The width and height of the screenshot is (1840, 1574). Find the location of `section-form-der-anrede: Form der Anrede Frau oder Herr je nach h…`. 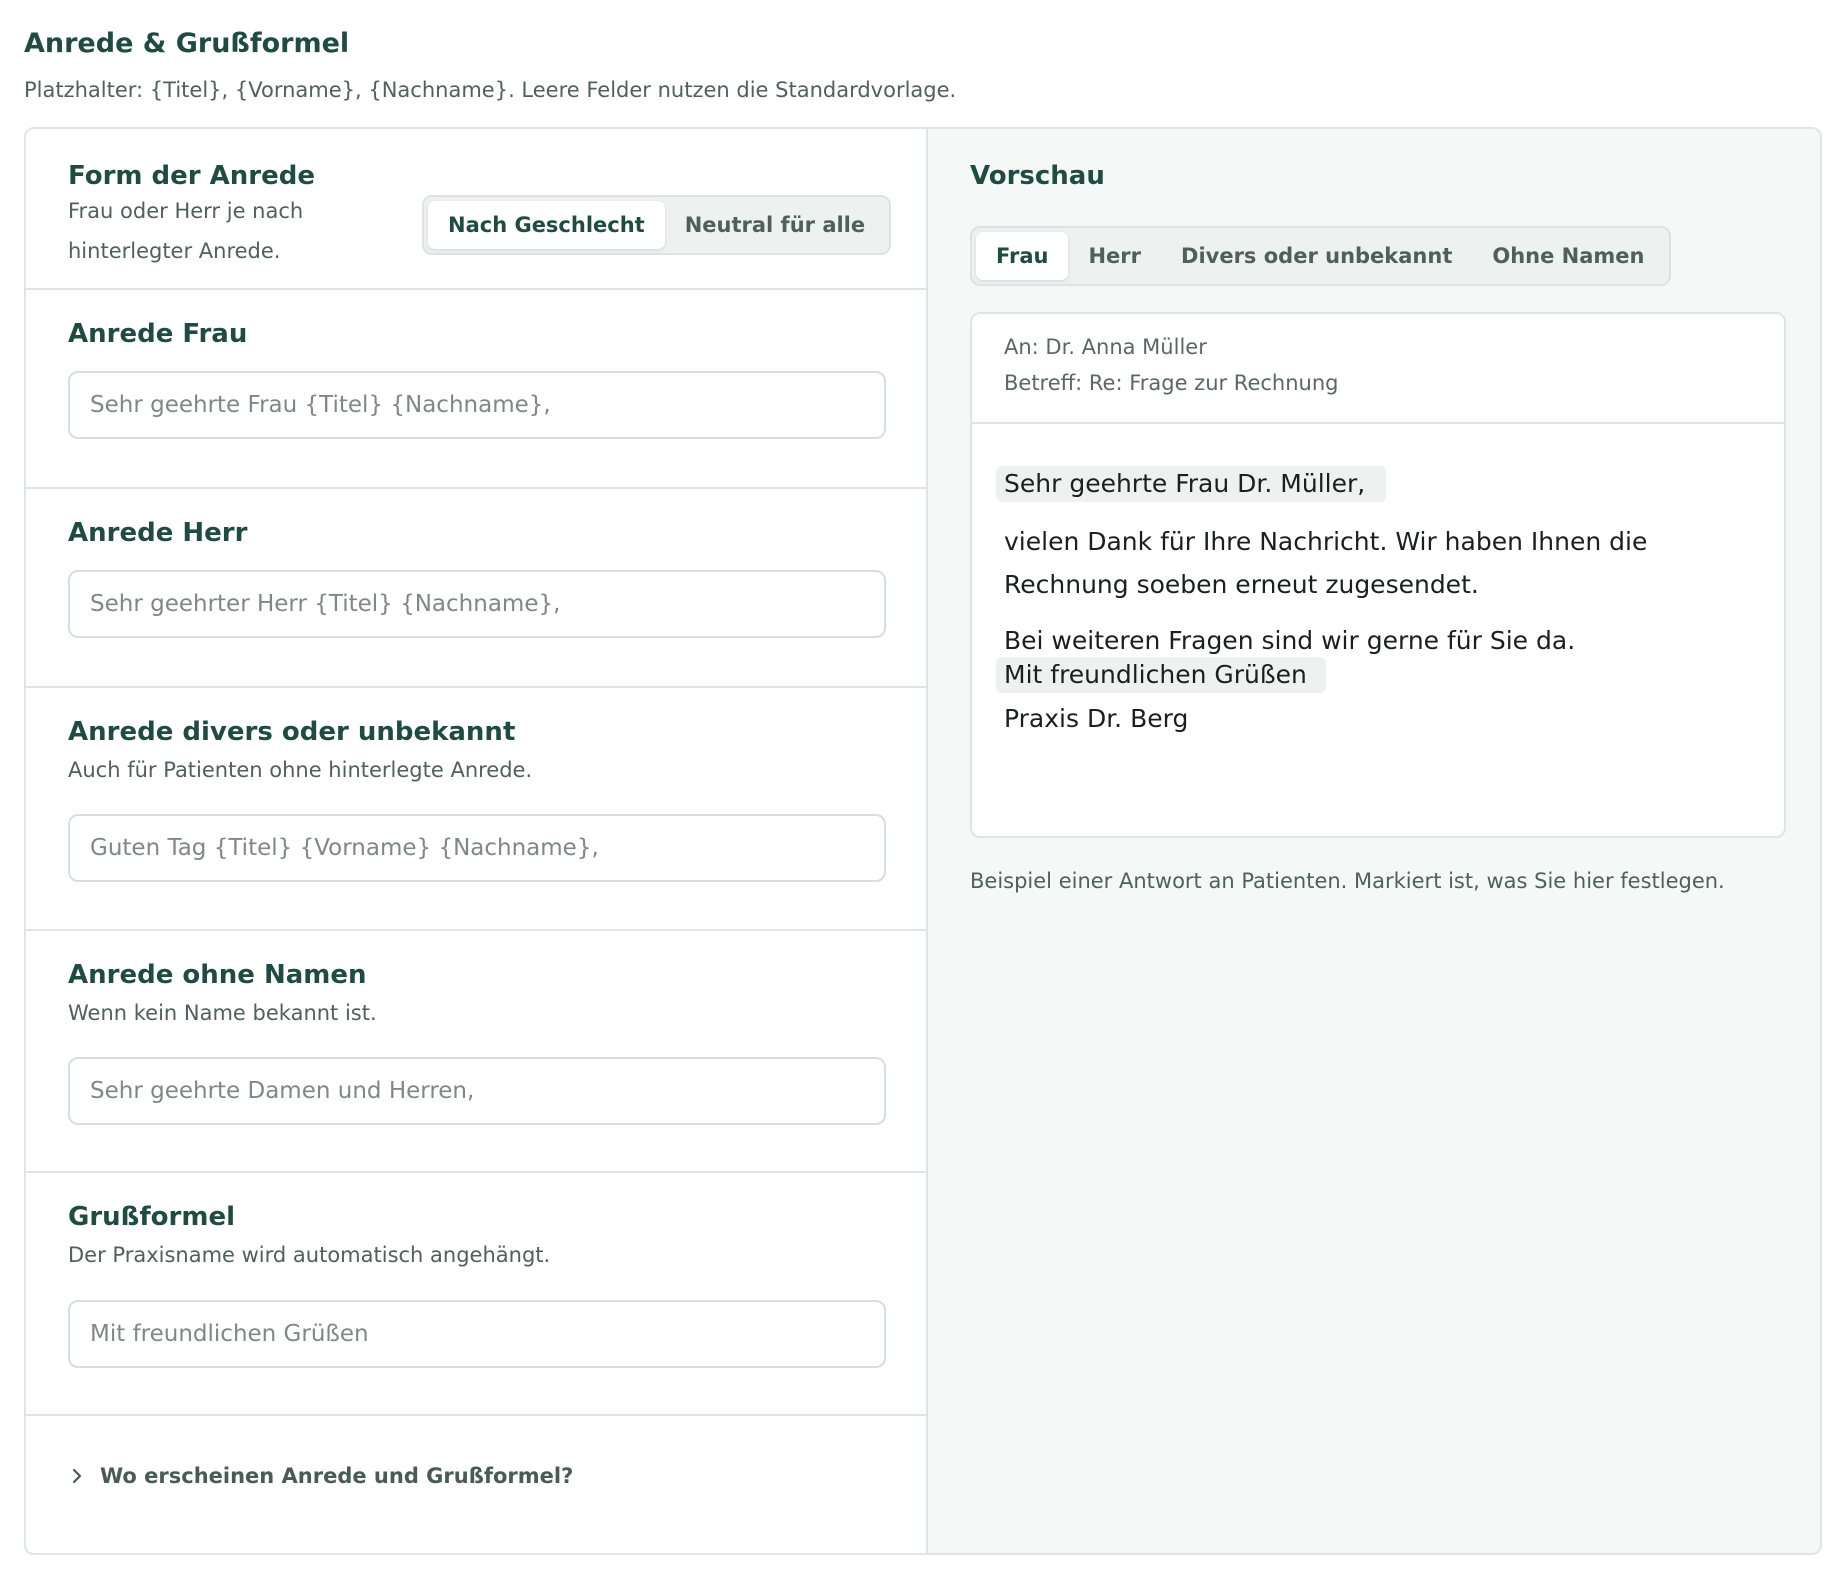

section-form-der-anrede: Form der Anrede Frau oder Herr je nach h… is located at coordinates (476, 209).